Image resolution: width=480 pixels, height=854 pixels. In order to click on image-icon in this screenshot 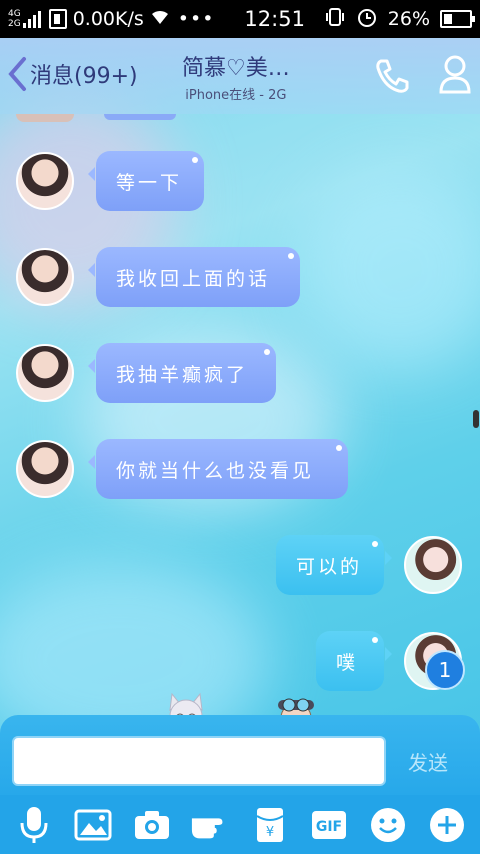, I will do `click(93, 825)`.